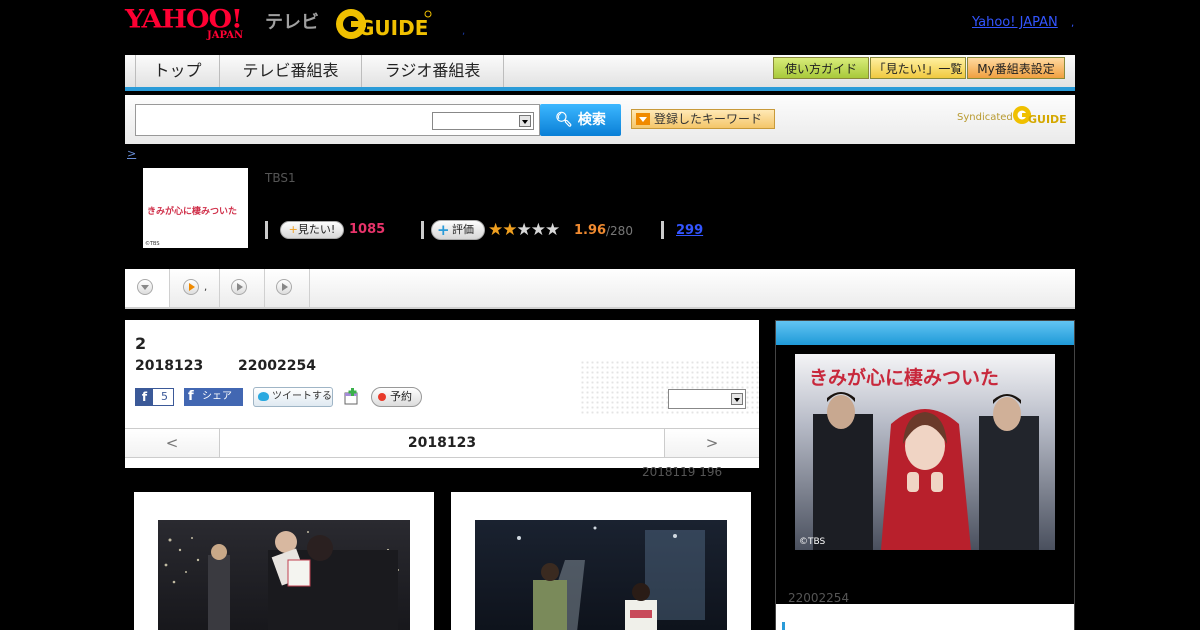 The height and width of the screenshot is (630, 1200). What do you see at coordinates (591, 120) in the screenshot?
I see `search-button-label: 検索` at bounding box center [591, 120].